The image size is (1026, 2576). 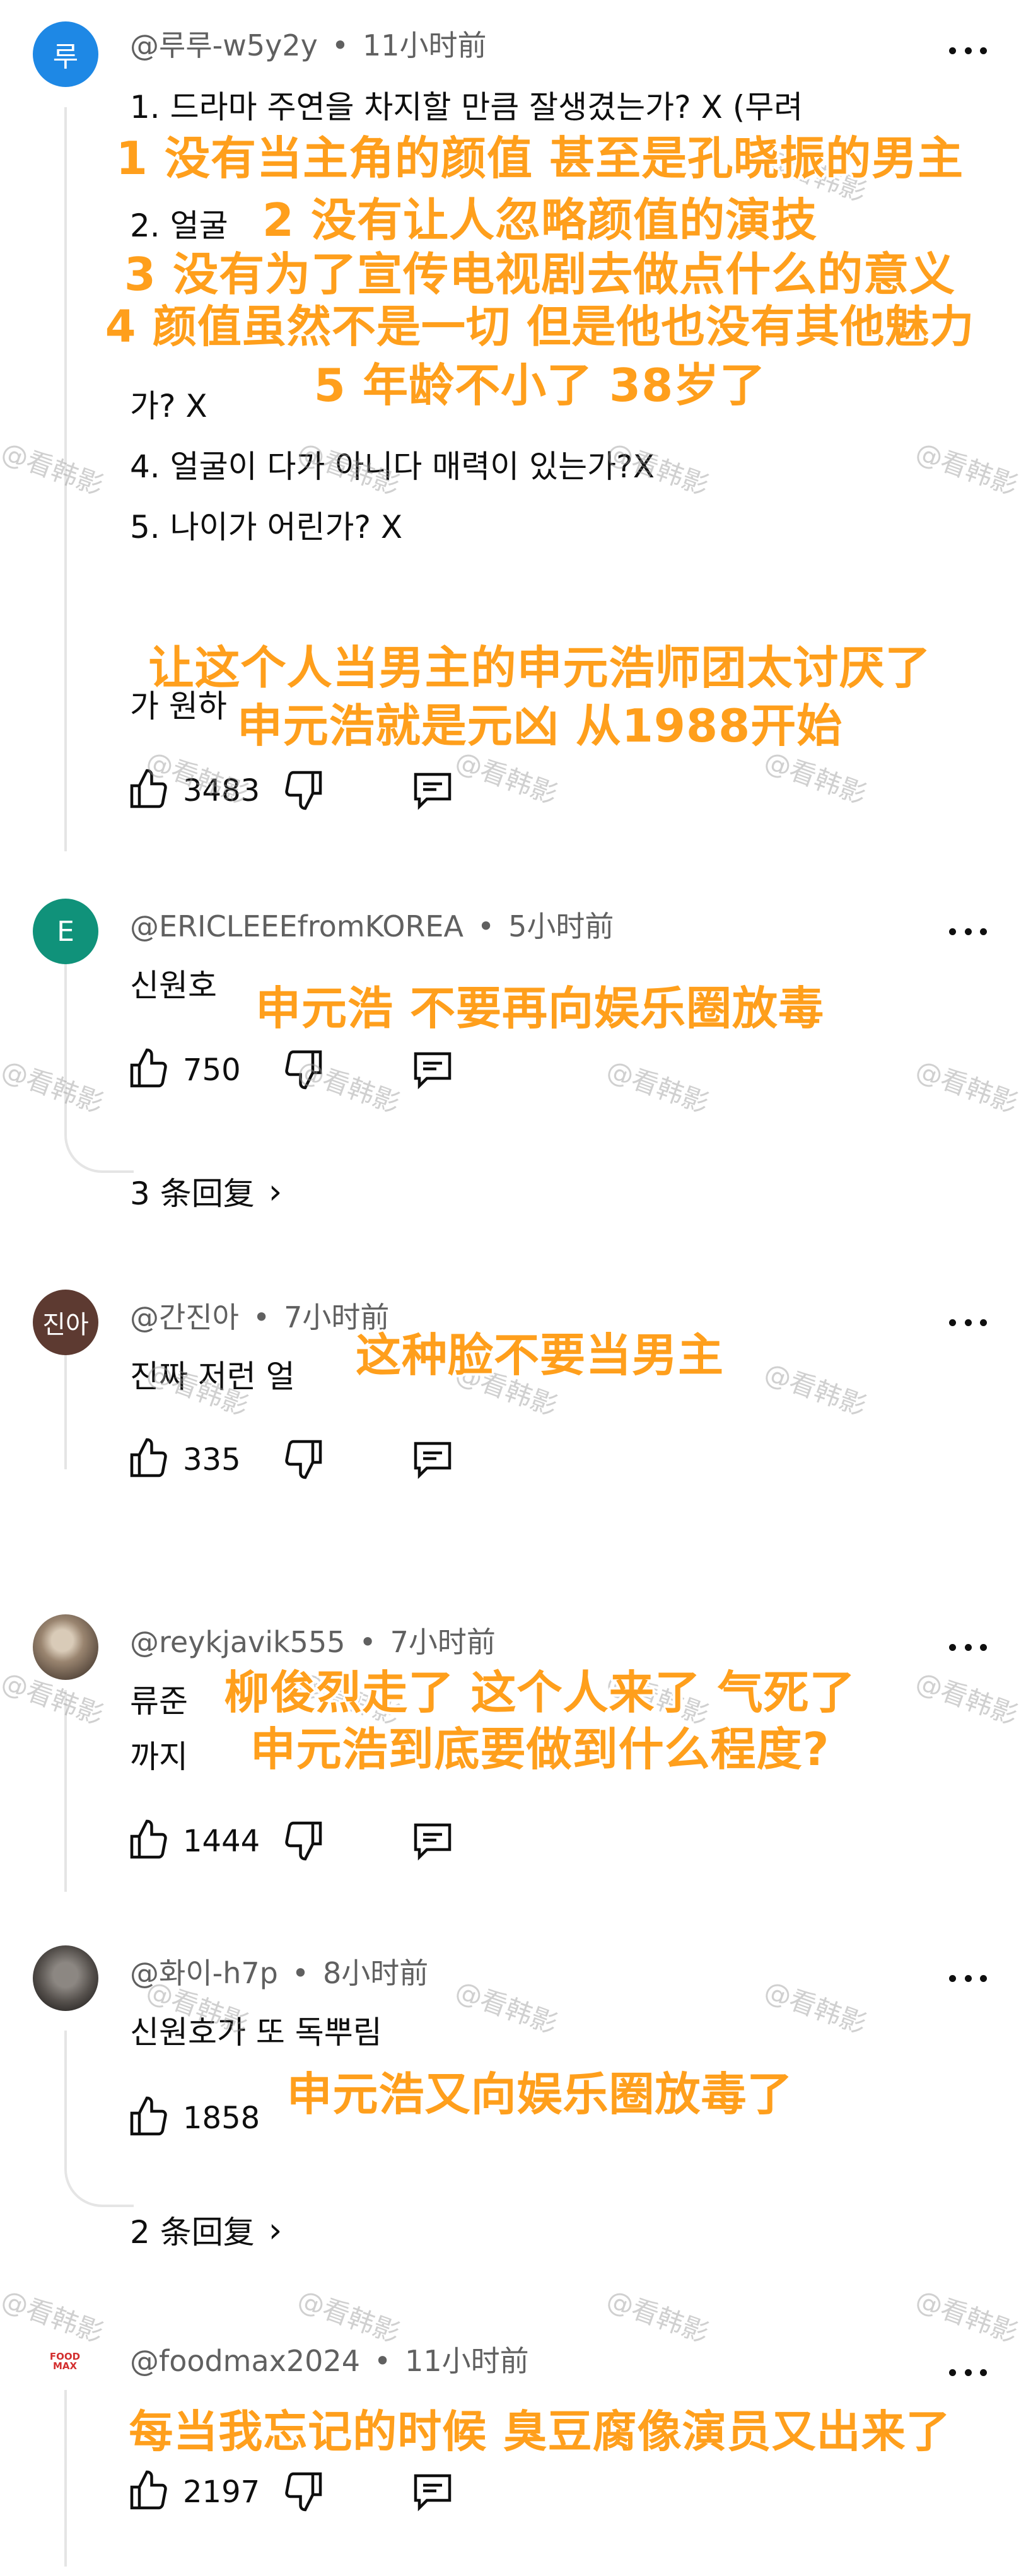 I want to click on avatar: 루, so click(x=66, y=54).